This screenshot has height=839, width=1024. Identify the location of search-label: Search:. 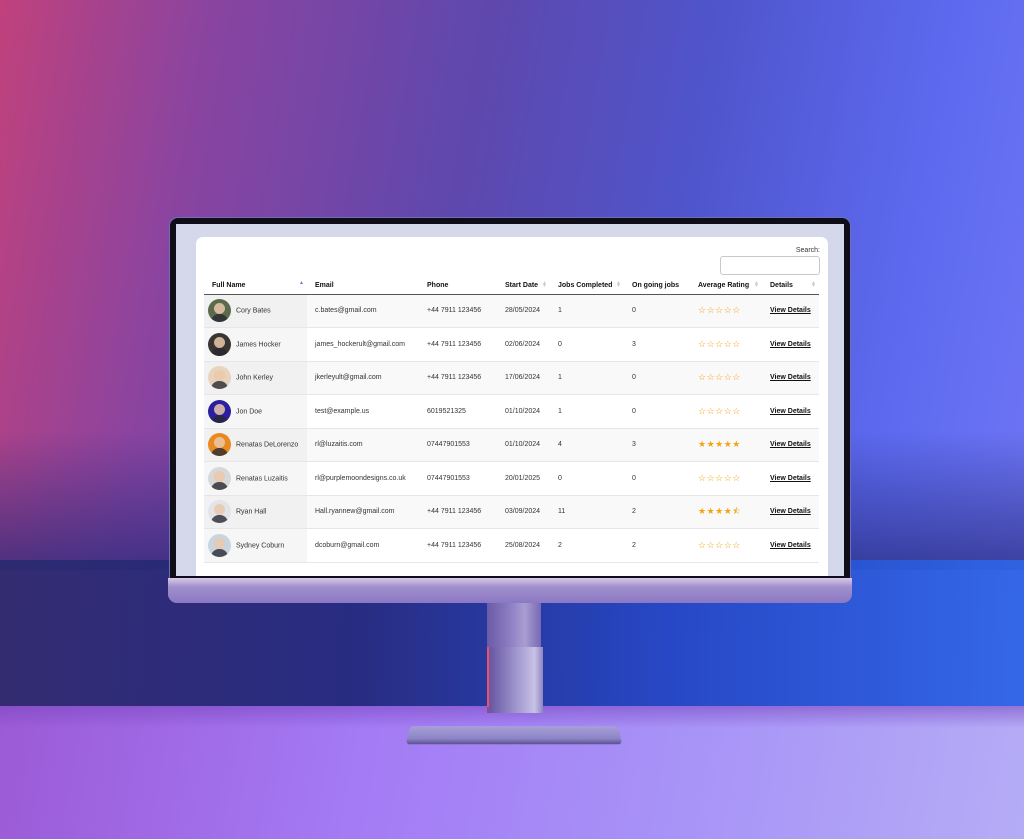
(807, 250).